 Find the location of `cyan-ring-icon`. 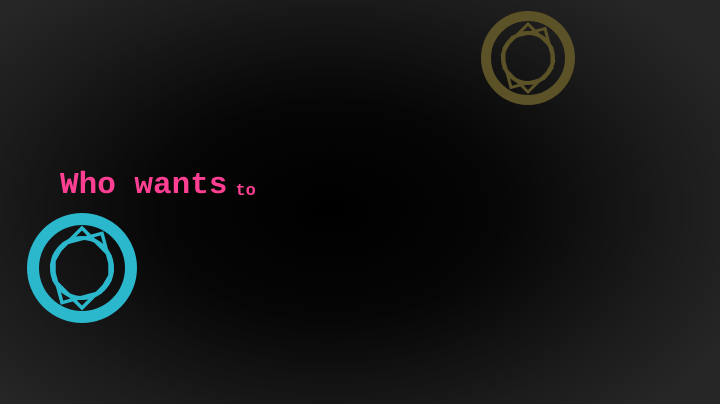

cyan-ring-icon is located at coordinates (82, 268).